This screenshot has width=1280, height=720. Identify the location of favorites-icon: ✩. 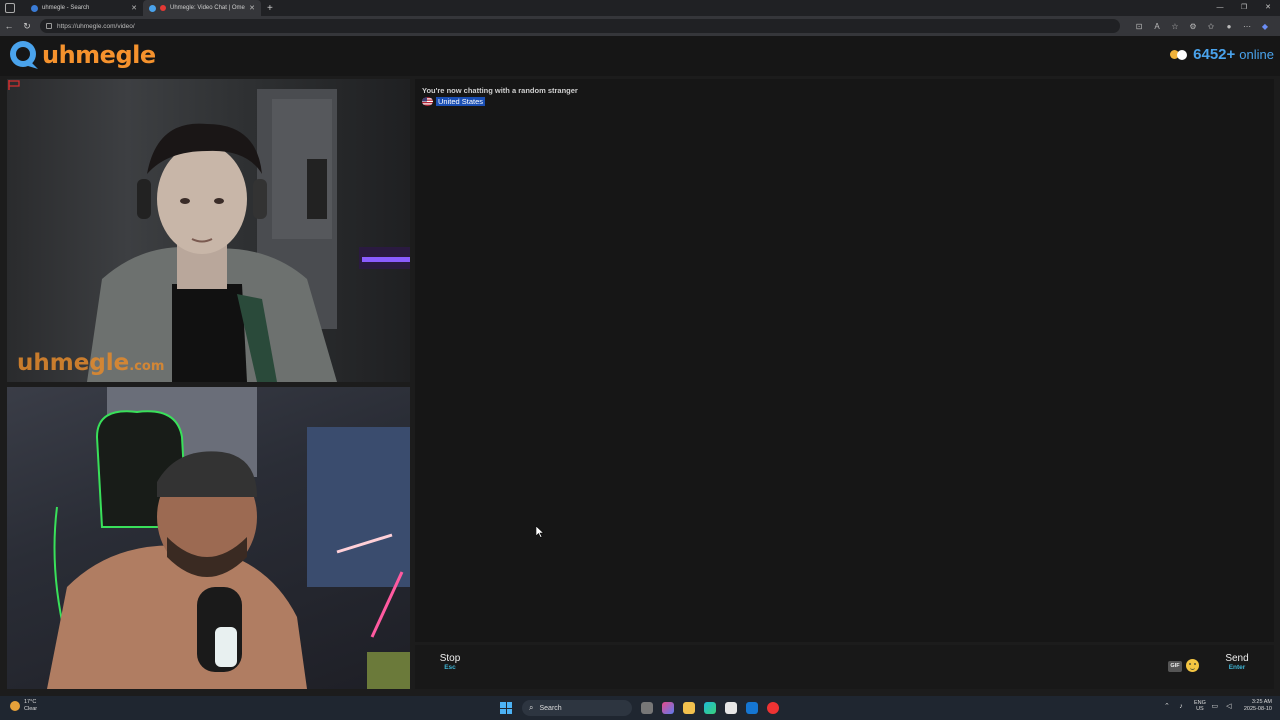
(1211, 26).